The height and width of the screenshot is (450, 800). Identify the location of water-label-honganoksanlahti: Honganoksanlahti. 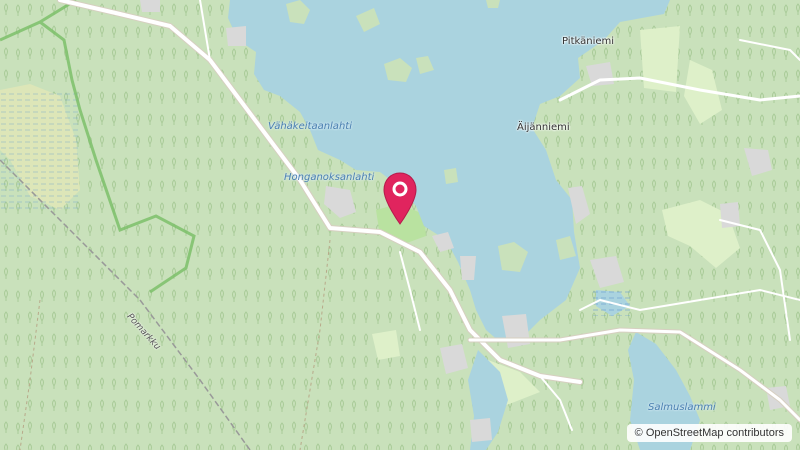
(329, 177).